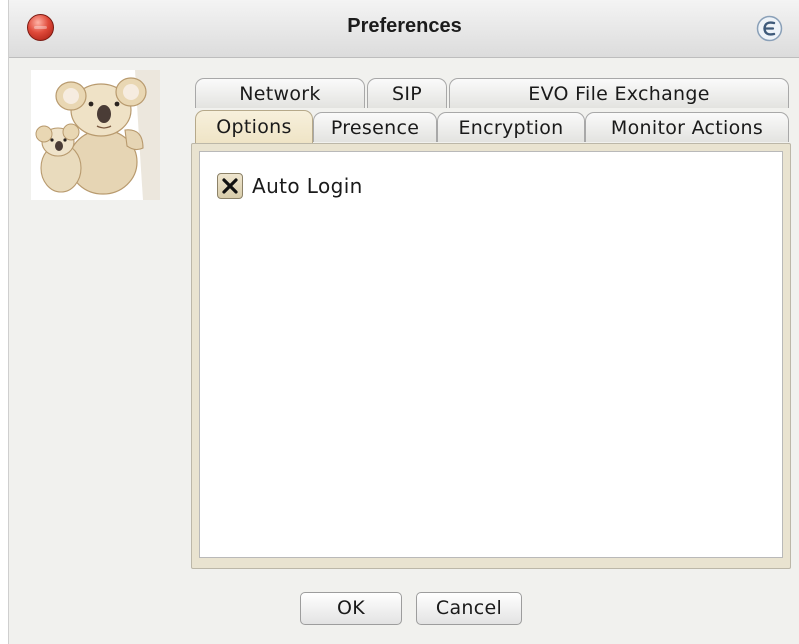  I want to click on auto-login-label: Auto Login, so click(307, 186).